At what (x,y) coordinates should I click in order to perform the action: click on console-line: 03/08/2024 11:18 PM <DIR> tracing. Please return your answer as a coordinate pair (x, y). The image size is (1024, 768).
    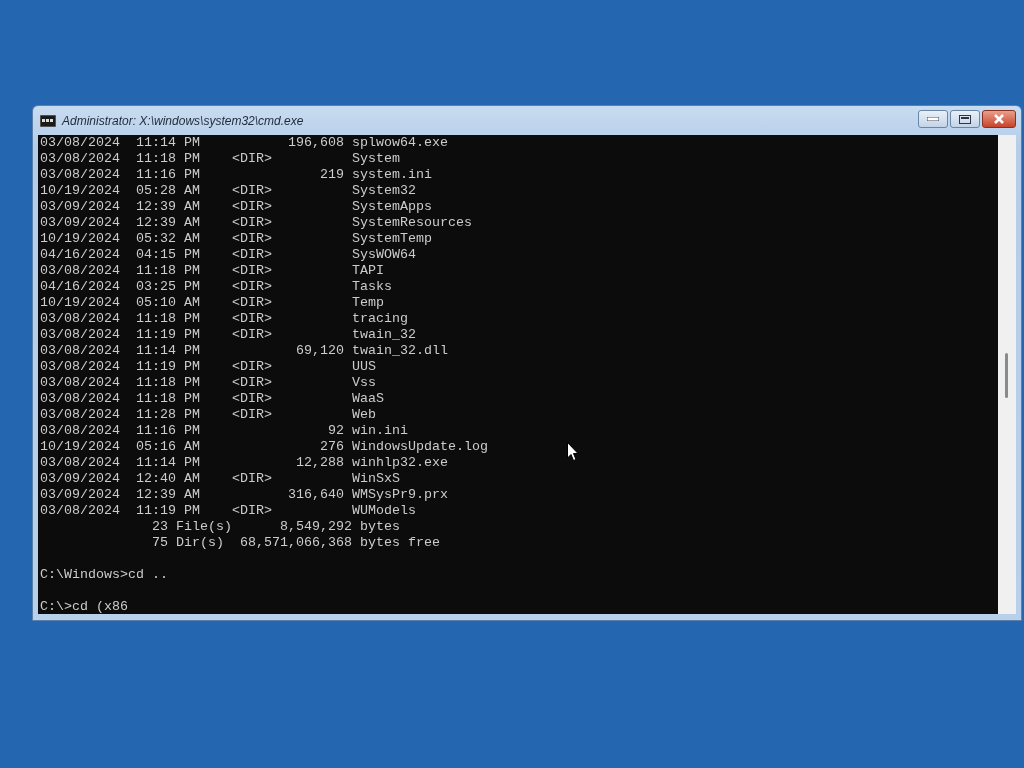
    Looking at the image, I should click on (224, 319).